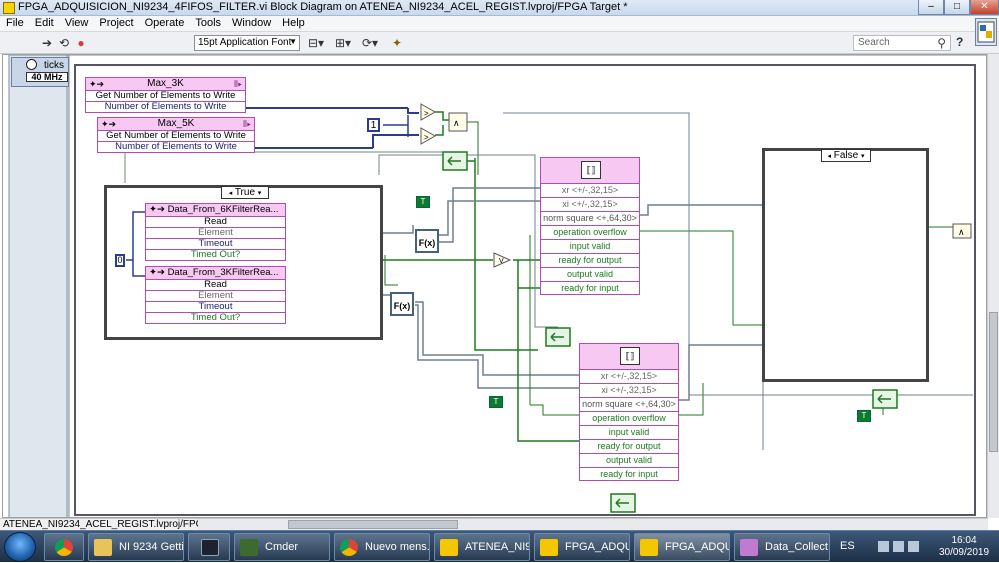  What do you see at coordinates (959, 42) in the screenshot?
I see `help-icon: ?` at bounding box center [959, 42].